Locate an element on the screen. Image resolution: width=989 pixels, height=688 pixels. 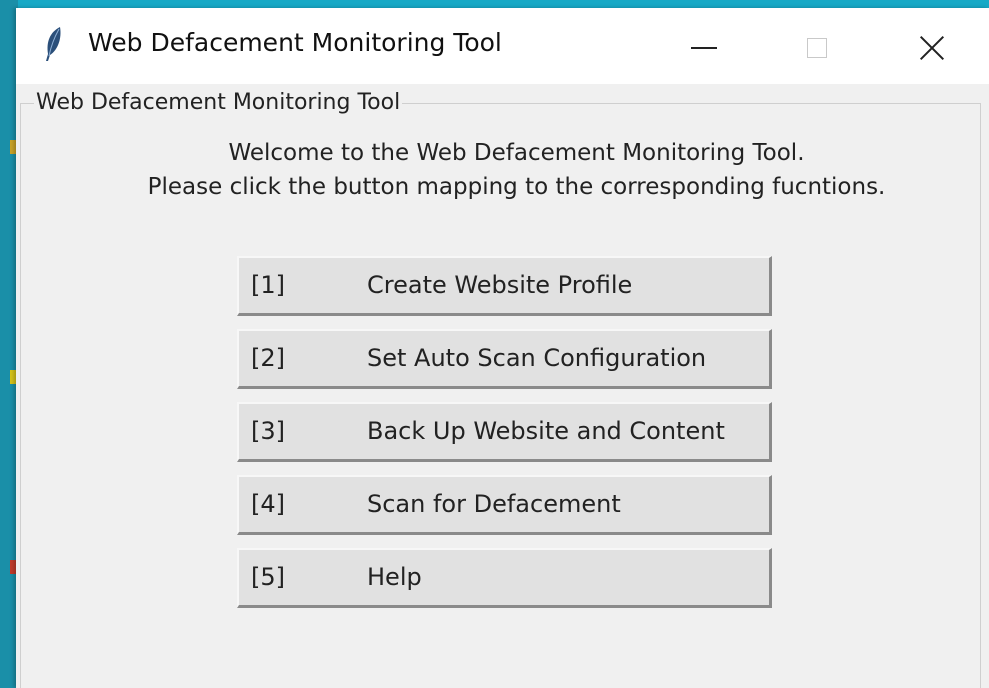
title-bar: Web Defacement Monitoring Tool is located at coordinates (502, 46).